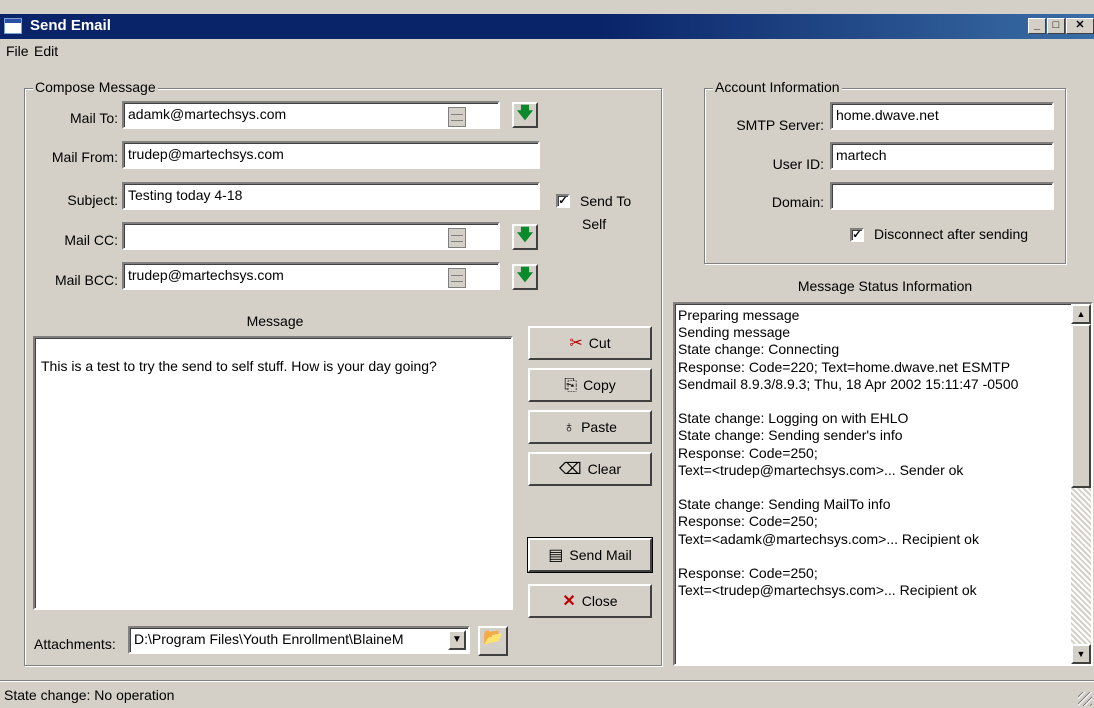 Image resolution: width=1094 pixels, height=708 pixels. What do you see at coordinates (590, 555) in the screenshot?
I see `send-mail-button: ▤ Send Mail` at bounding box center [590, 555].